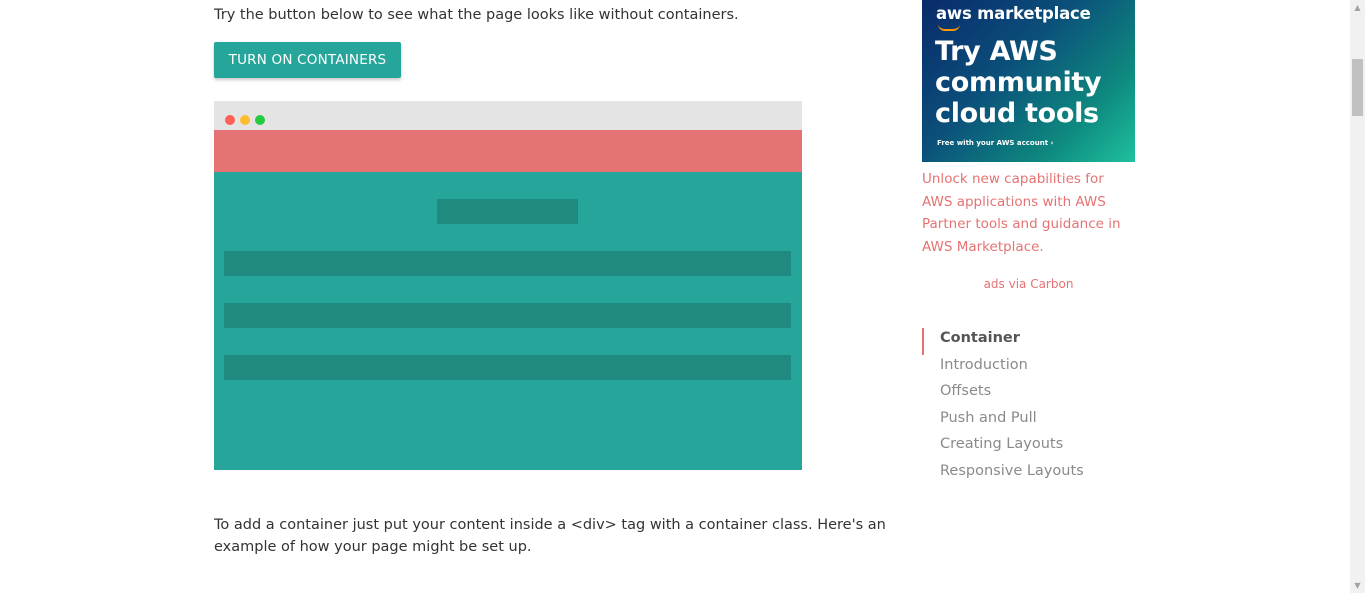 Image resolution: width=1365 pixels, height=593 pixels. Describe the element at coordinates (1003, 341) in the screenshot. I see `toc-item-container: Container` at that location.